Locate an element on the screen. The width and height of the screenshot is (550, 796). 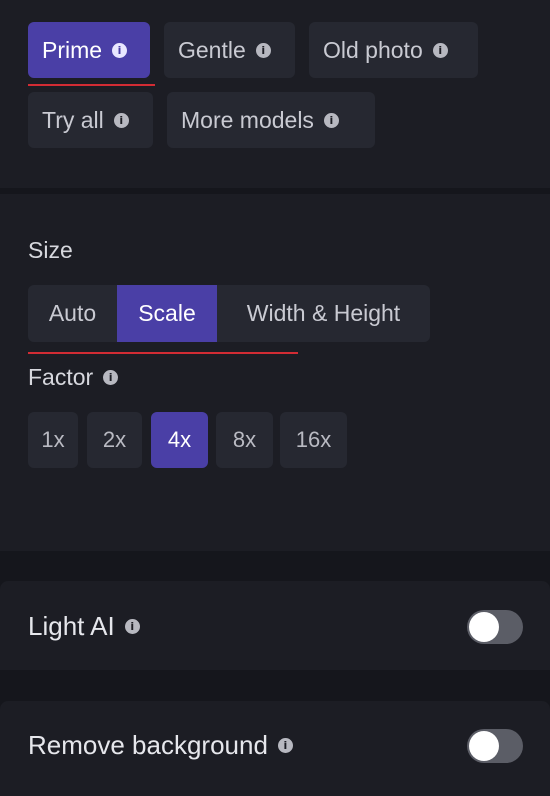
remove-background-label-group: Remove background i is located at coordinates (160, 745).